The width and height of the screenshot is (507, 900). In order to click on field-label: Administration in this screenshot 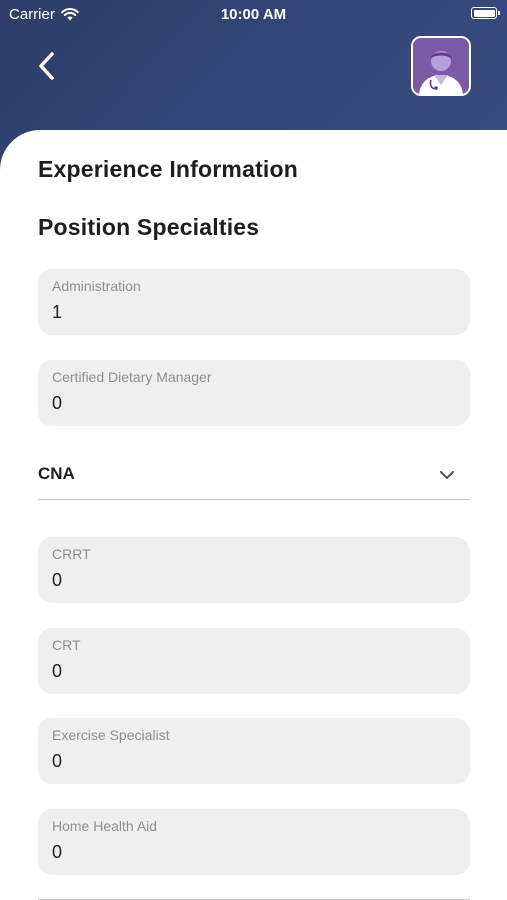, I will do `click(96, 286)`.